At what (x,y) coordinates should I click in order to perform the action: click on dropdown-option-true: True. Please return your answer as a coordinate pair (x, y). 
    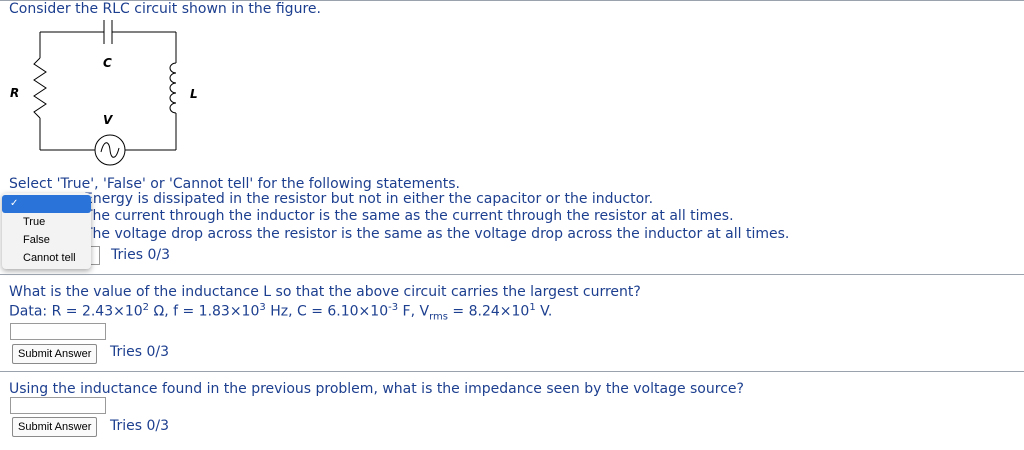
    Looking at the image, I should click on (46, 222).